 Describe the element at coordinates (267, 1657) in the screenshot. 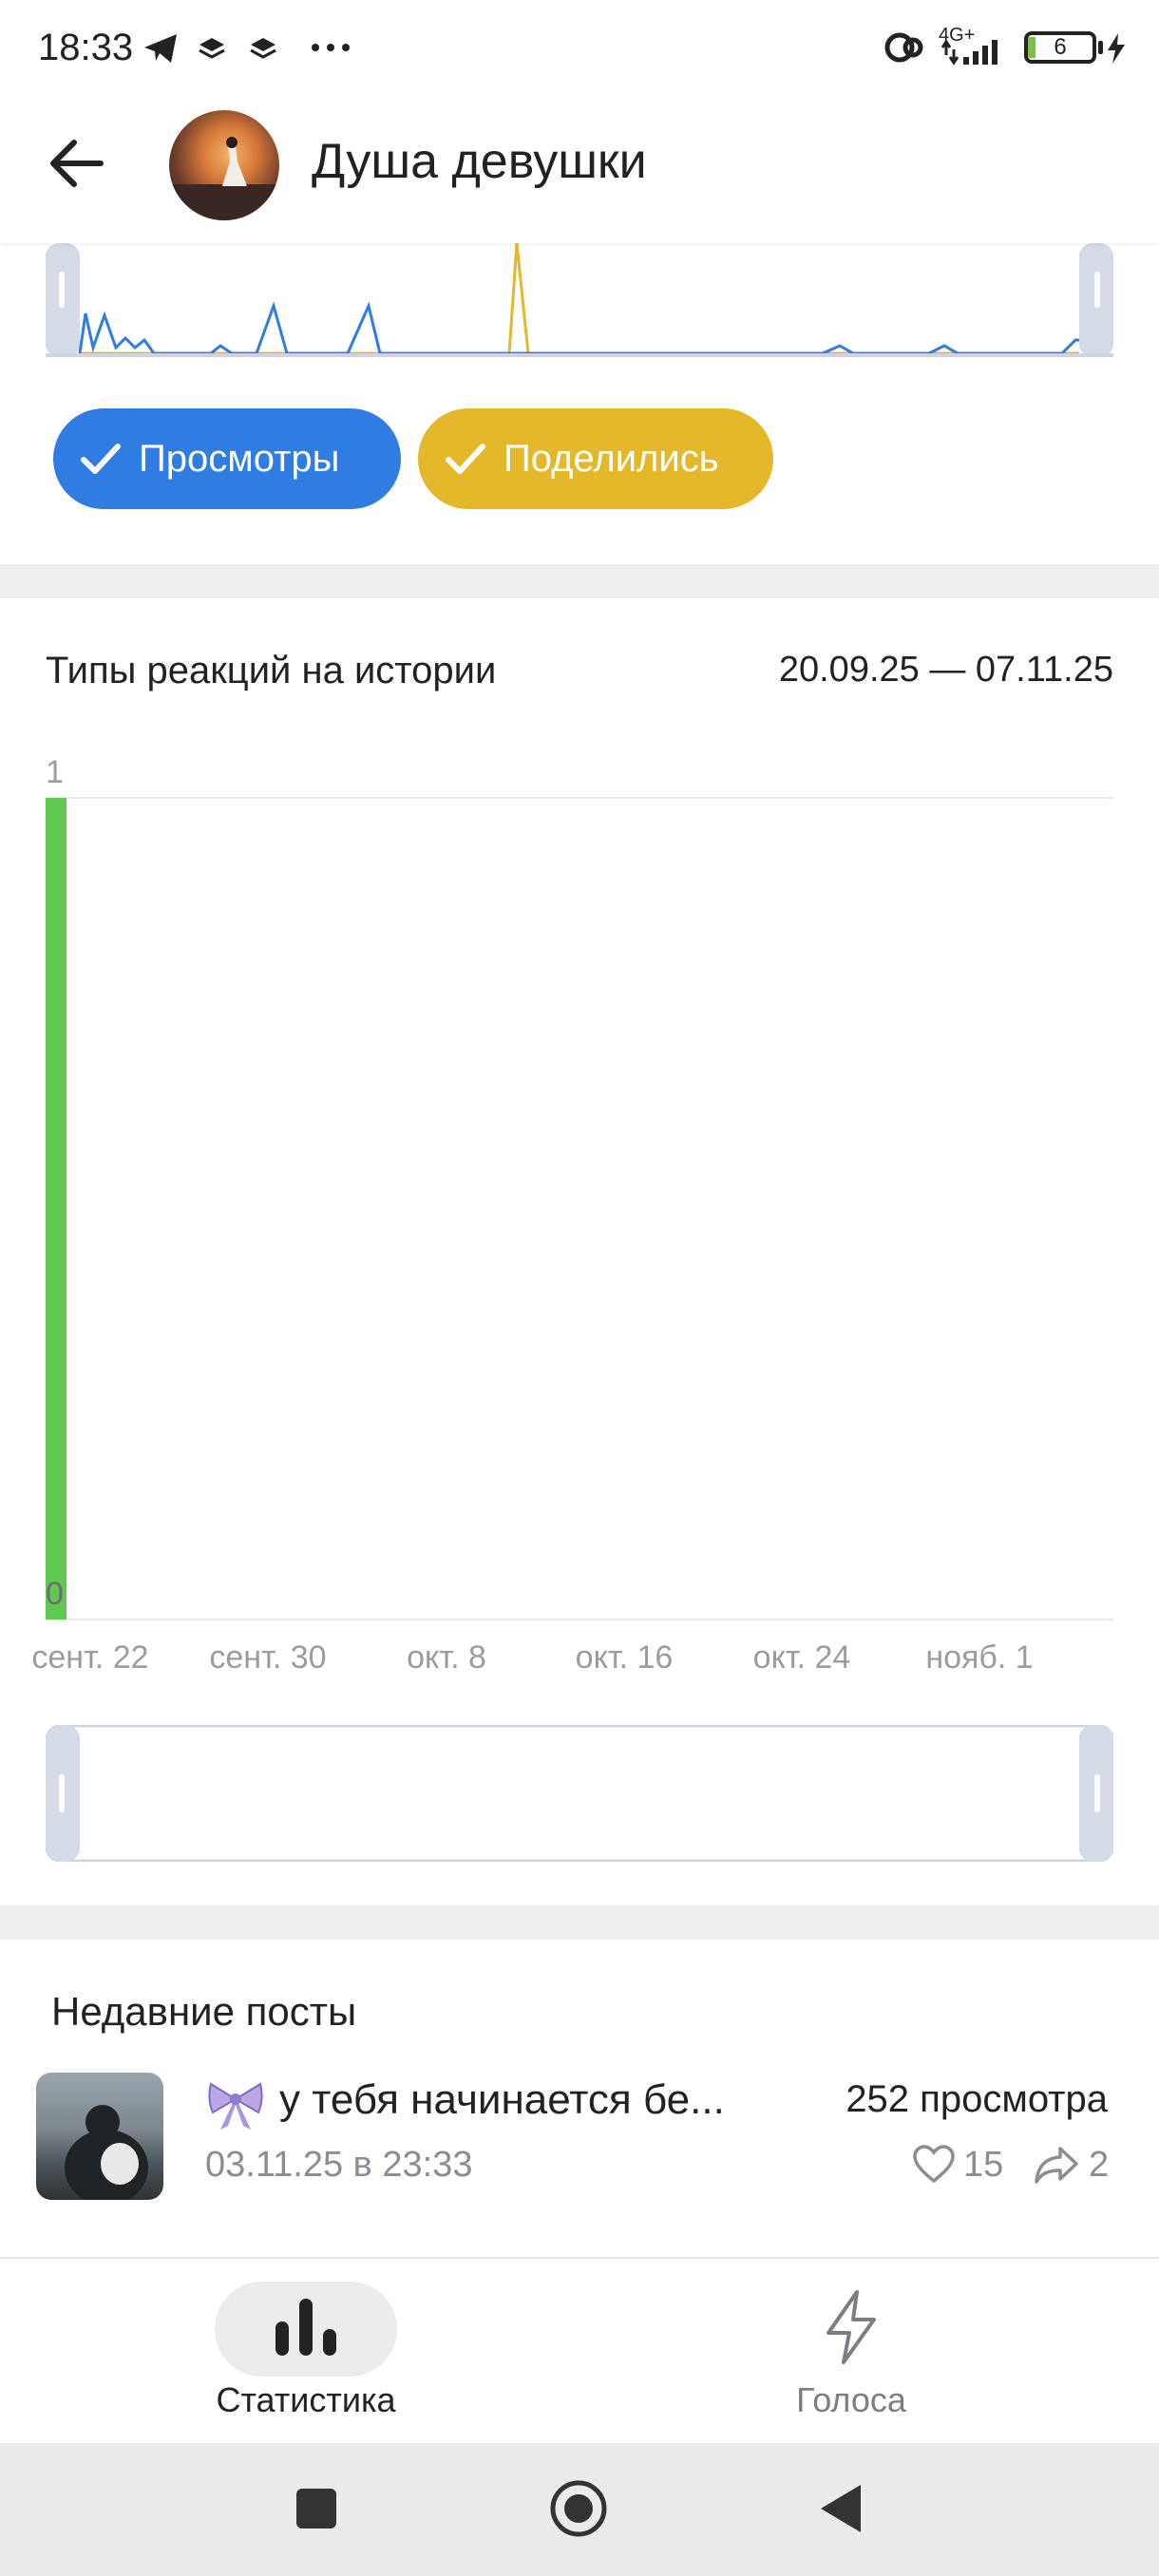

I see `x-tick-label: сент. 30` at that location.